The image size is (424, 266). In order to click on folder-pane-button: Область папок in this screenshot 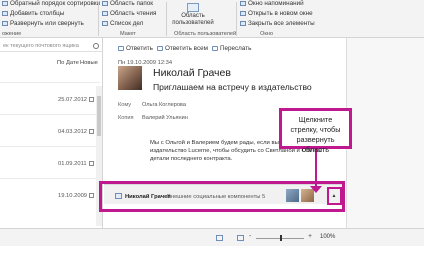, I will do `click(127, 3)`.